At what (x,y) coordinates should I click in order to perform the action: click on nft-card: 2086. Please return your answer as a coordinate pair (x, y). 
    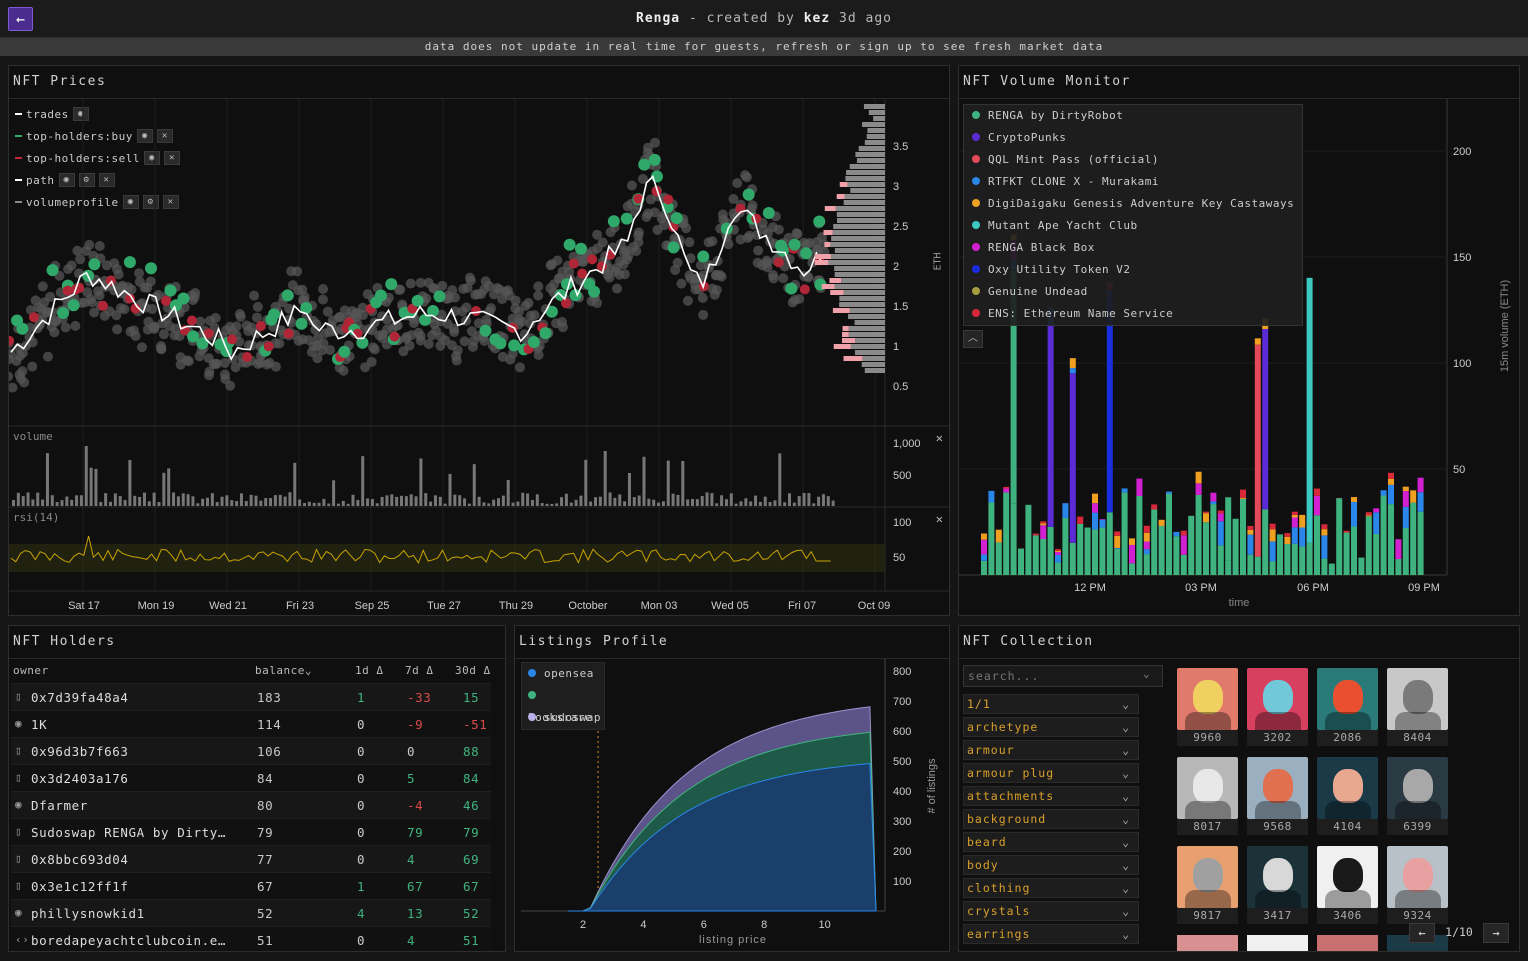
    Looking at the image, I should click on (1347, 708).